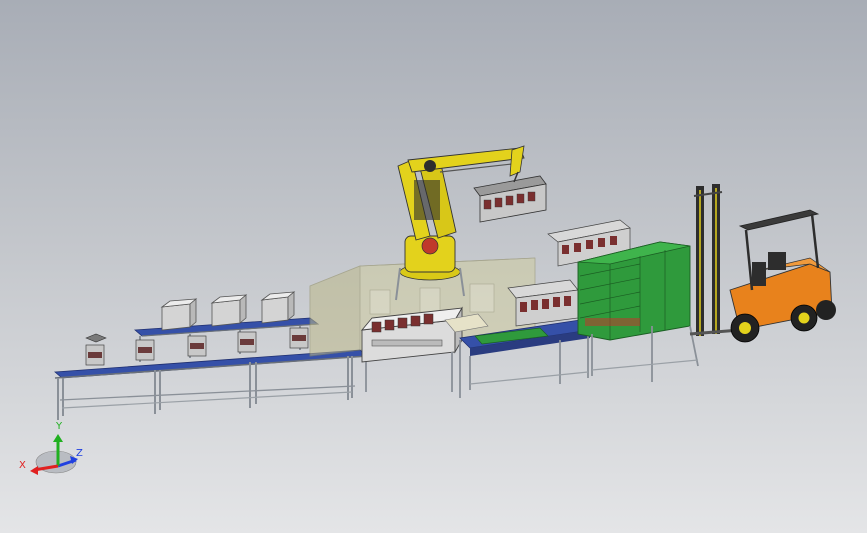 The height and width of the screenshot is (533, 867). What do you see at coordinates (510, 197) in the screenshot?
I see `robot-gripper` at bounding box center [510, 197].